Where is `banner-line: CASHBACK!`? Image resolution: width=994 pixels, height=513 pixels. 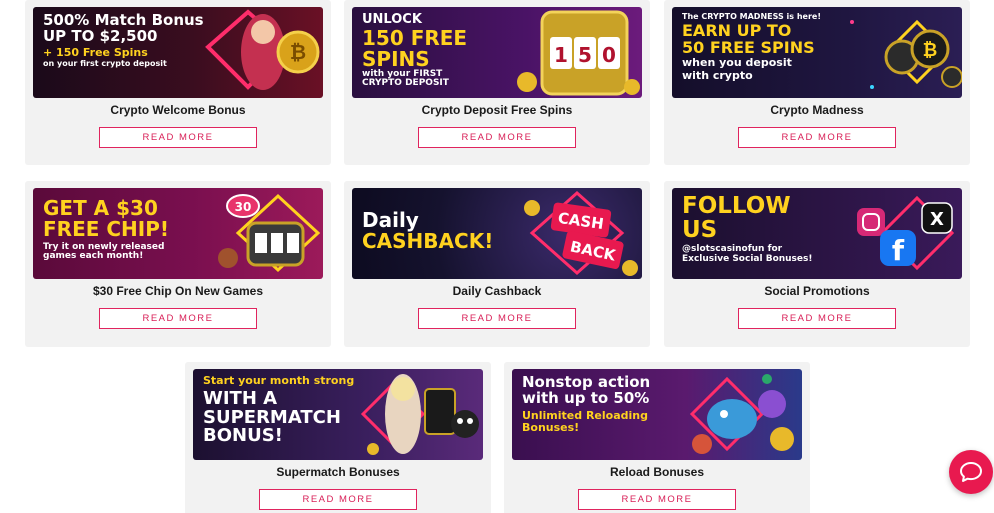 banner-line: CASHBACK! is located at coordinates (428, 241).